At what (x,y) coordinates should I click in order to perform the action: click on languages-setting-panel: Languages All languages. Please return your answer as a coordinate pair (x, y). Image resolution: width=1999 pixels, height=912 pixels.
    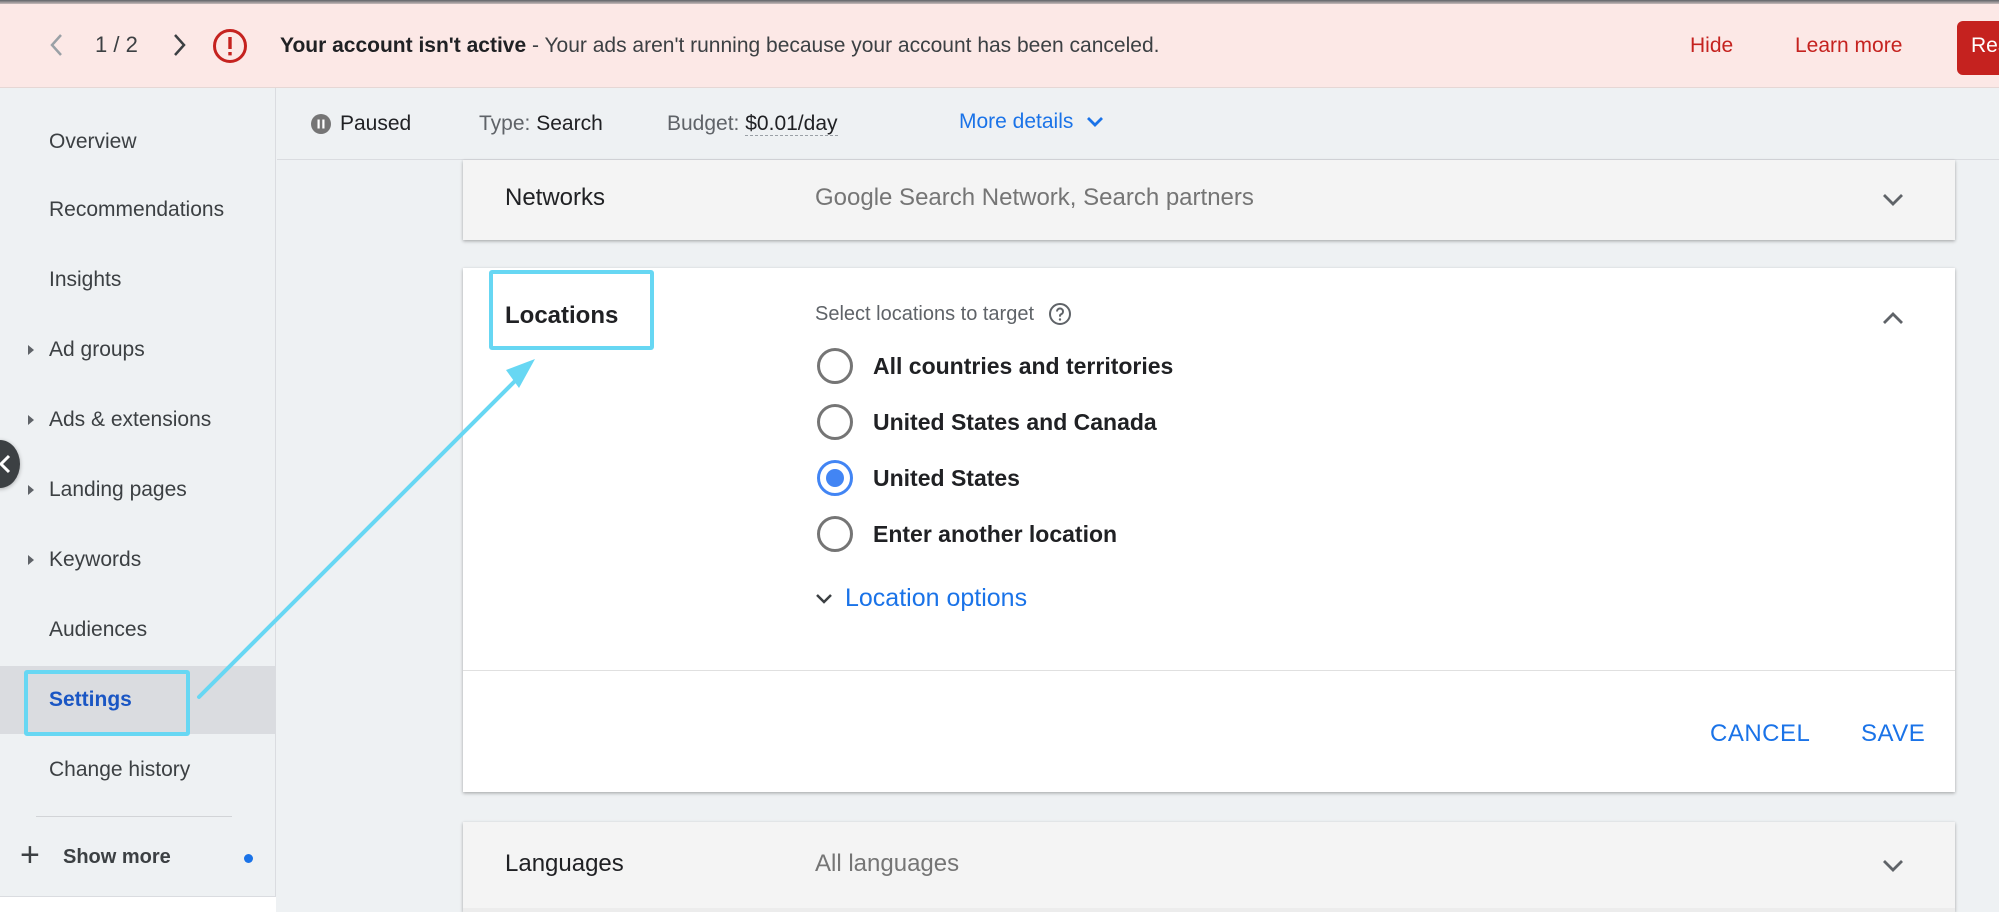
    Looking at the image, I should click on (1209, 867).